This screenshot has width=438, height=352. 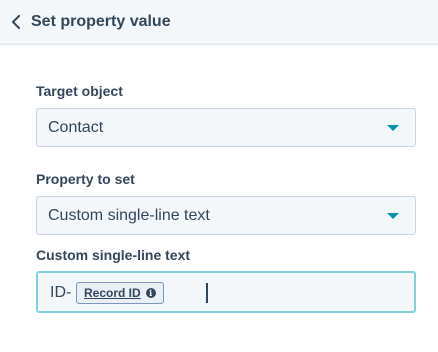 What do you see at coordinates (101, 21) in the screenshot?
I see `page-title: Set property value` at bounding box center [101, 21].